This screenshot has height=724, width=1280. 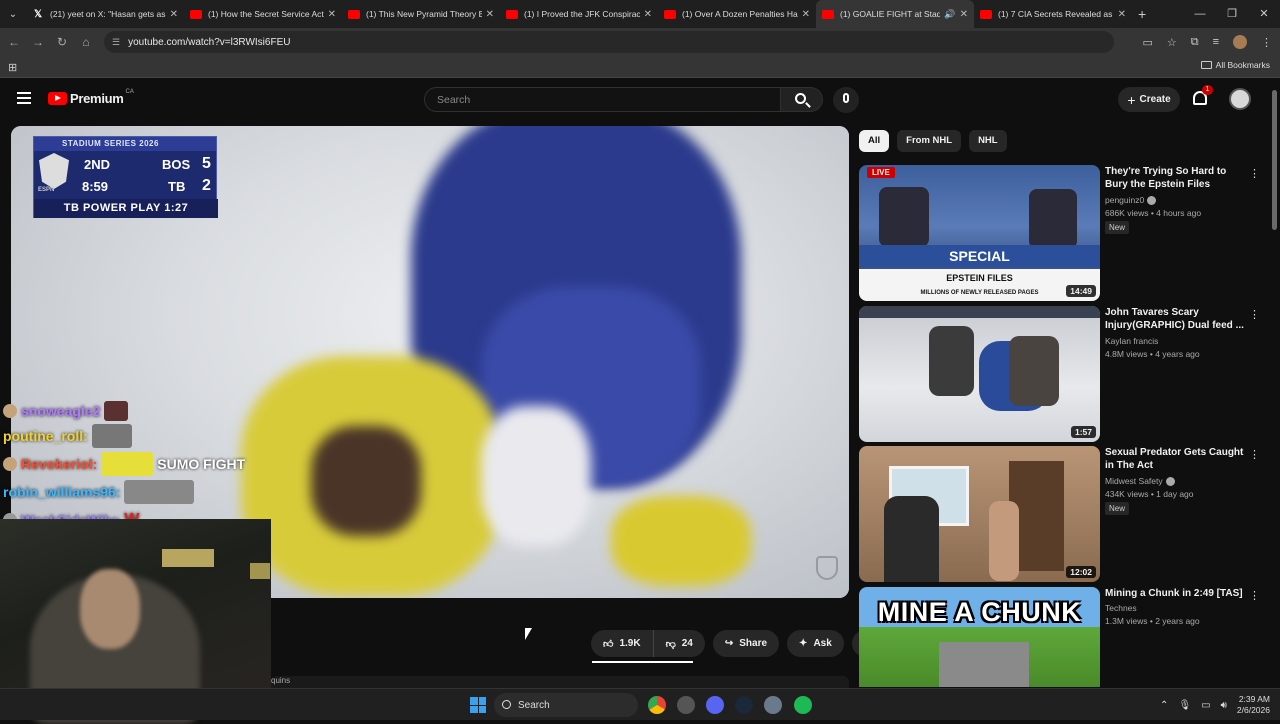 What do you see at coordinates (566, 705) in the screenshot?
I see `taskbar-search: Search` at bounding box center [566, 705].